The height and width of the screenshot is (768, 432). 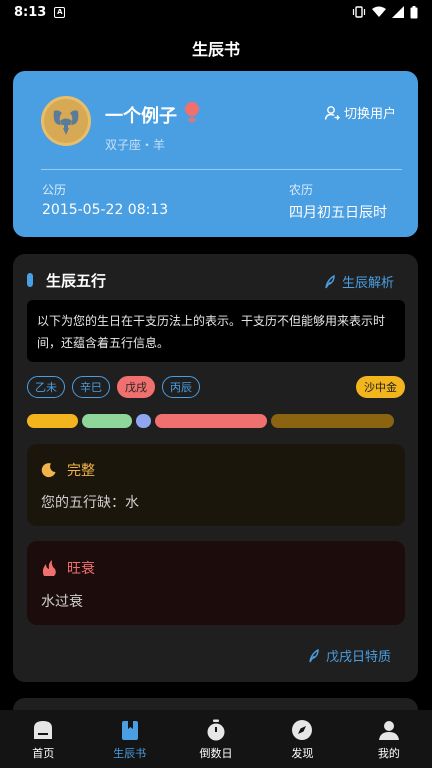 I want to click on goat-icon, so click(x=66, y=121).